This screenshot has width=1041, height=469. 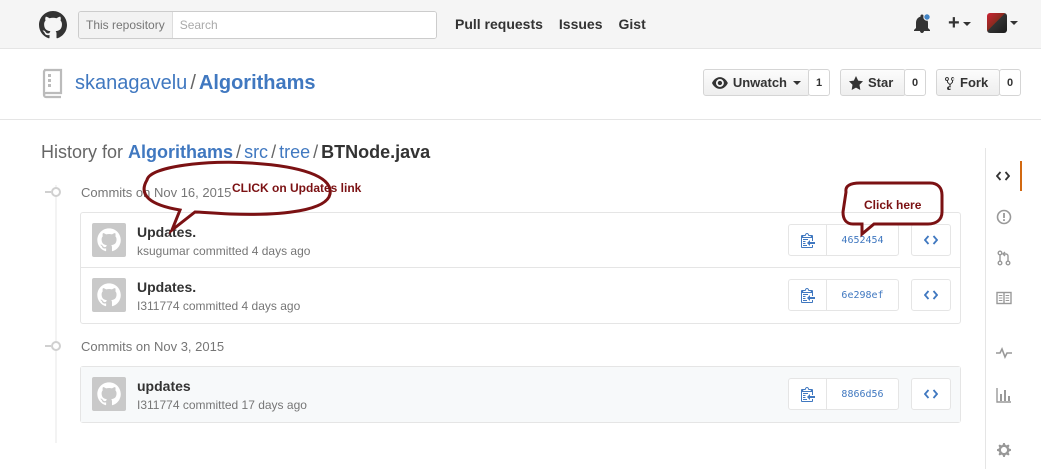 I want to click on fork-button: Fork, so click(x=968, y=82).